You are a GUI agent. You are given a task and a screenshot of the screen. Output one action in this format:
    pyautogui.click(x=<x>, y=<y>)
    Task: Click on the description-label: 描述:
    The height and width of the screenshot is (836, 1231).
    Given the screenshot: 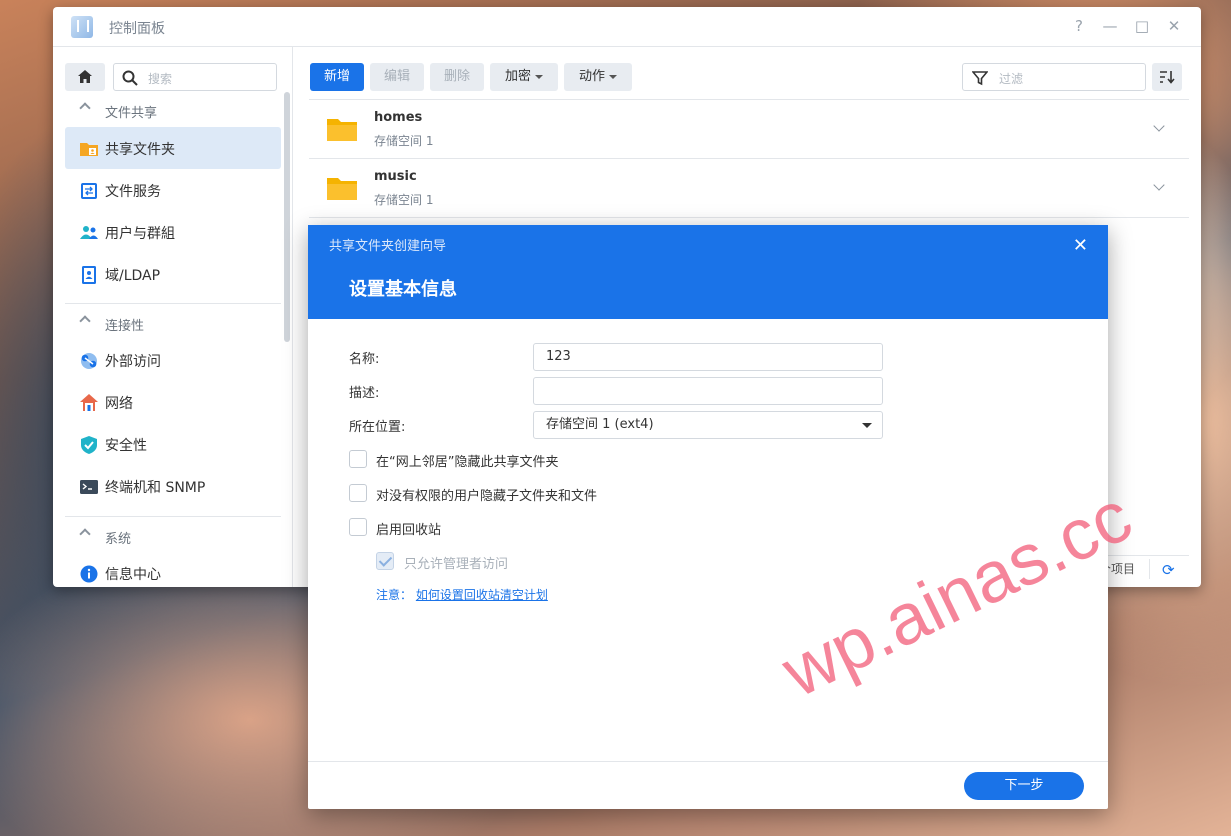 What is the action you would take?
    pyautogui.click(x=364, y=393)
    